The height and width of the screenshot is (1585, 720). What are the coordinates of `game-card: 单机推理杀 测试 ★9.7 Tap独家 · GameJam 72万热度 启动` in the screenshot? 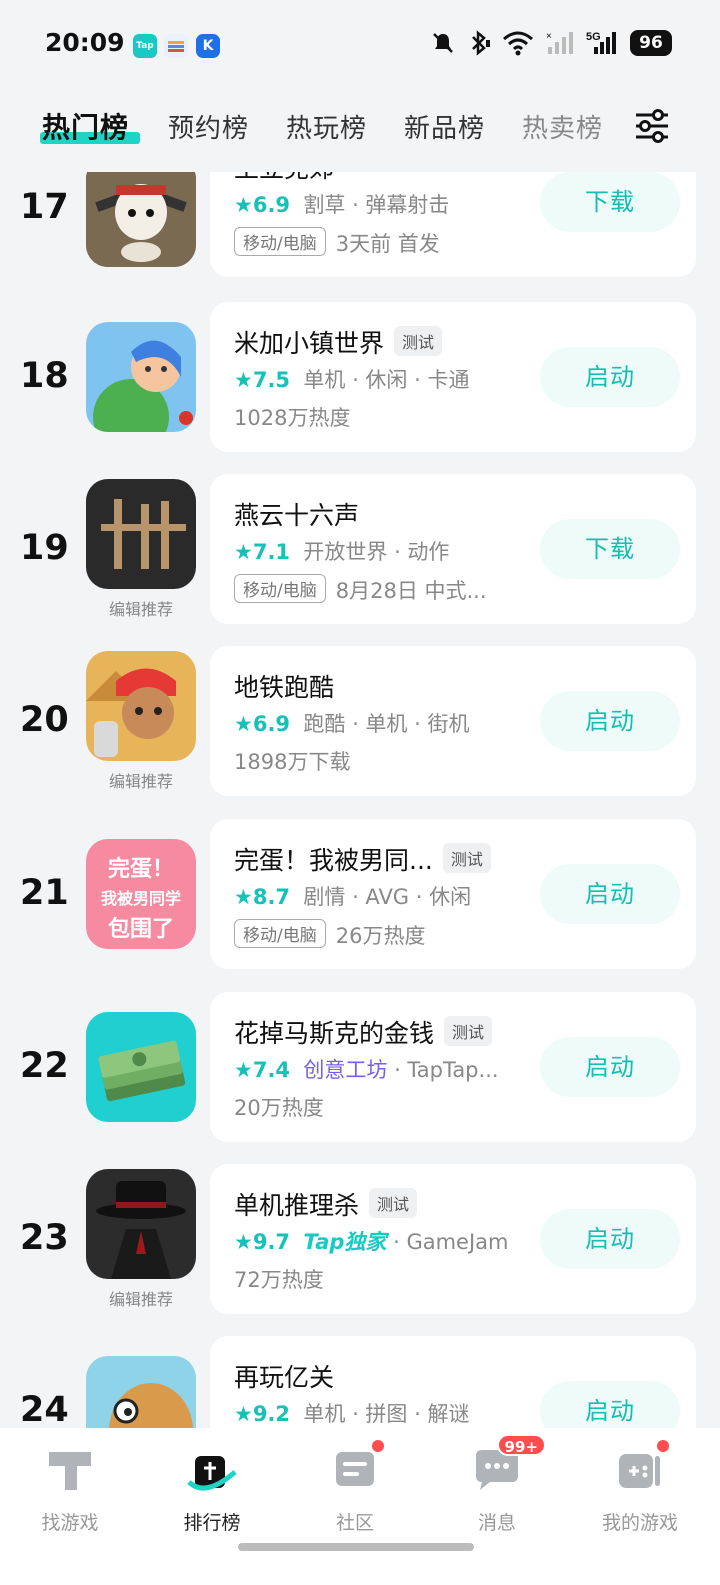 It's located at (453, 1239).